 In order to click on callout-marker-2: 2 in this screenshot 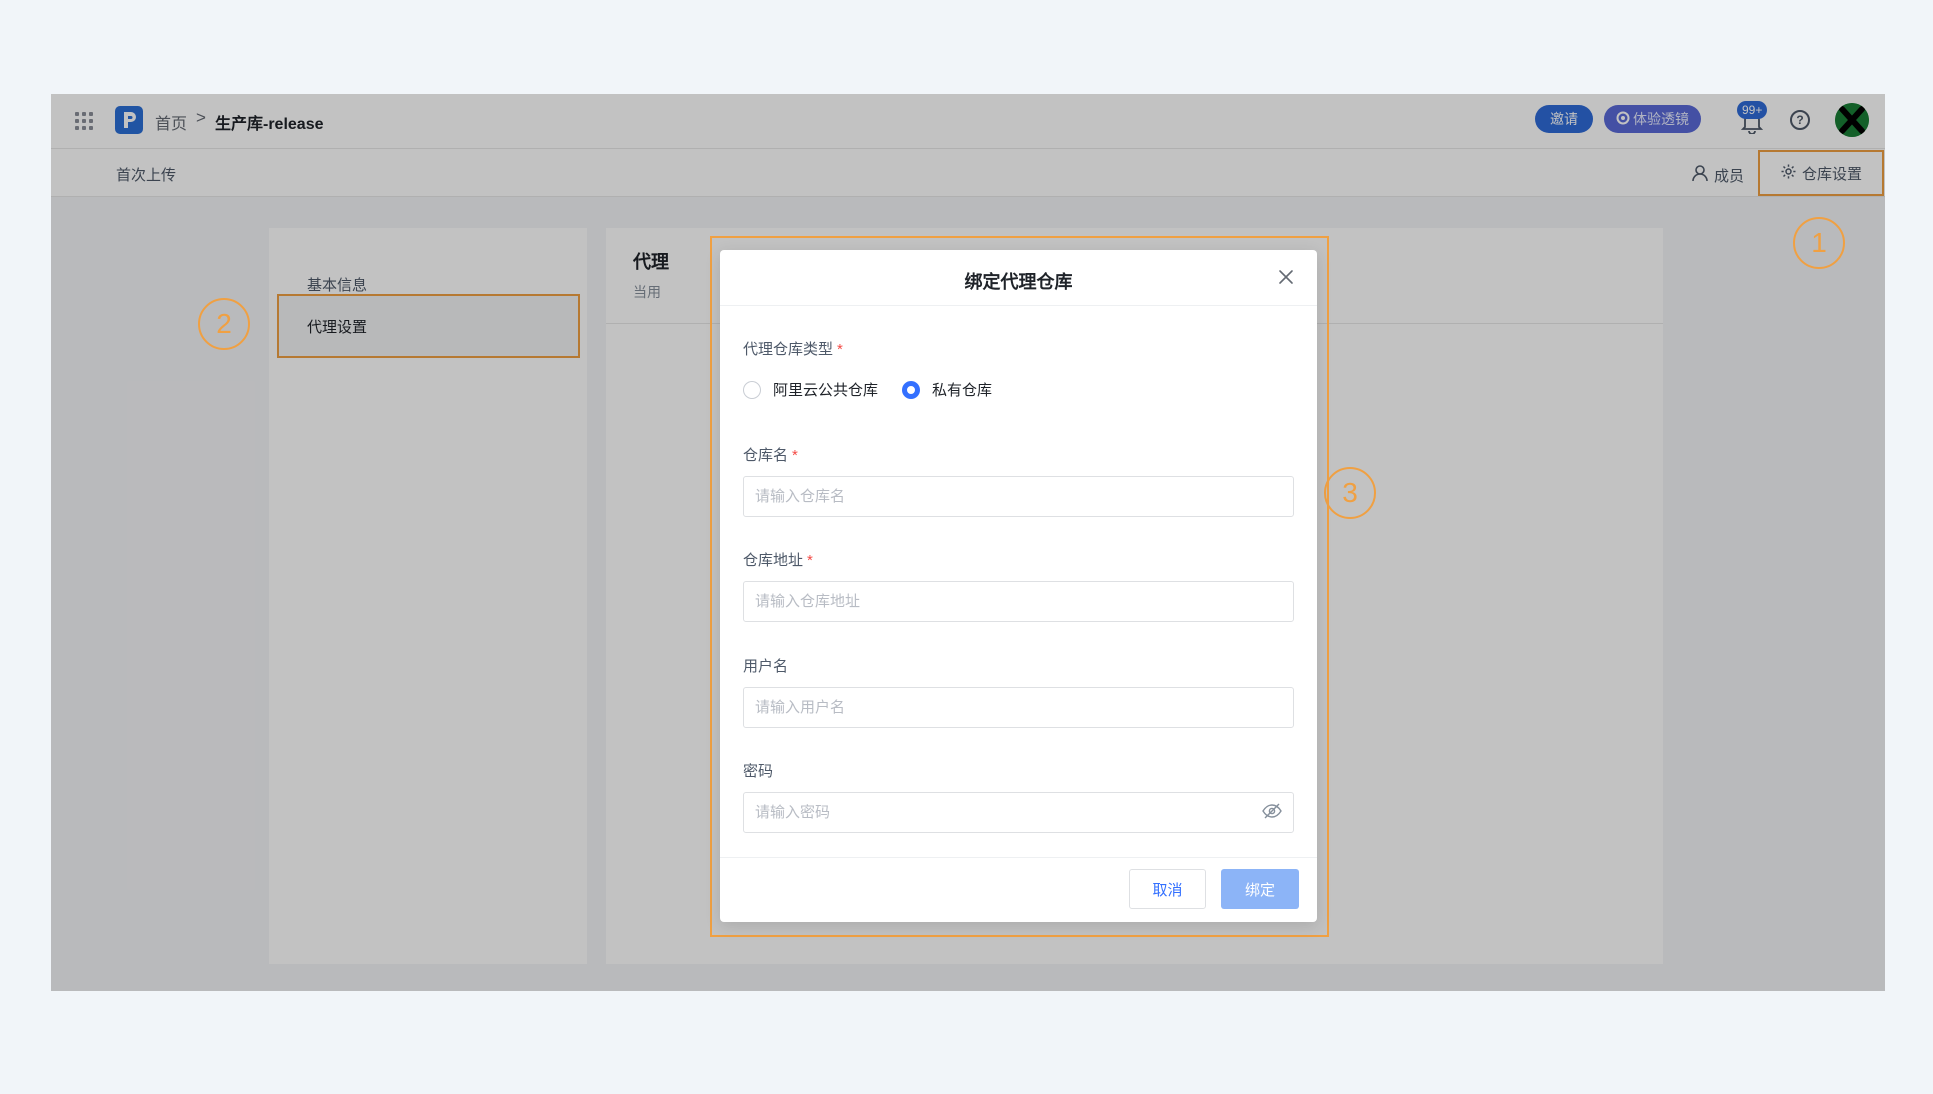, I will do `click(224, 324)`.